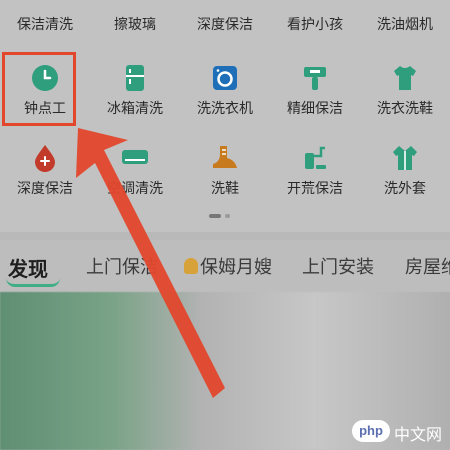  I want to click on service-label: 空调清洗, so click(135, 189).